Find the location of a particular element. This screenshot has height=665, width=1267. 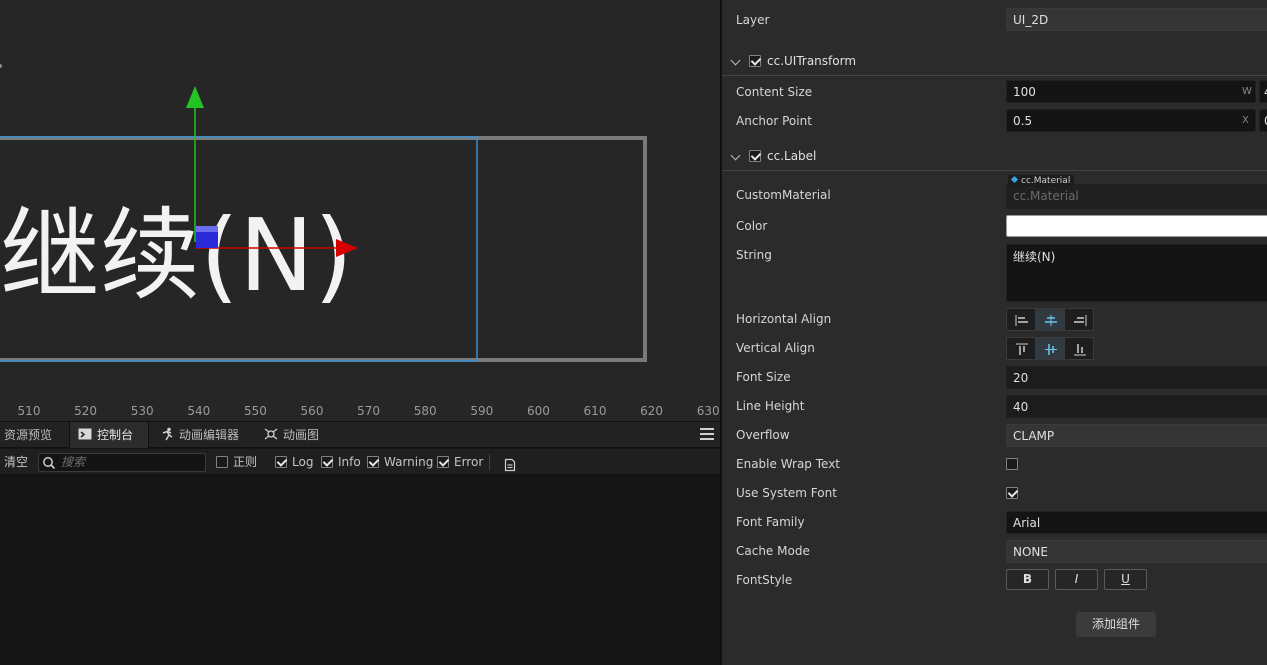

ruler-tick-label: 630 is located at coordinates (708, 411).